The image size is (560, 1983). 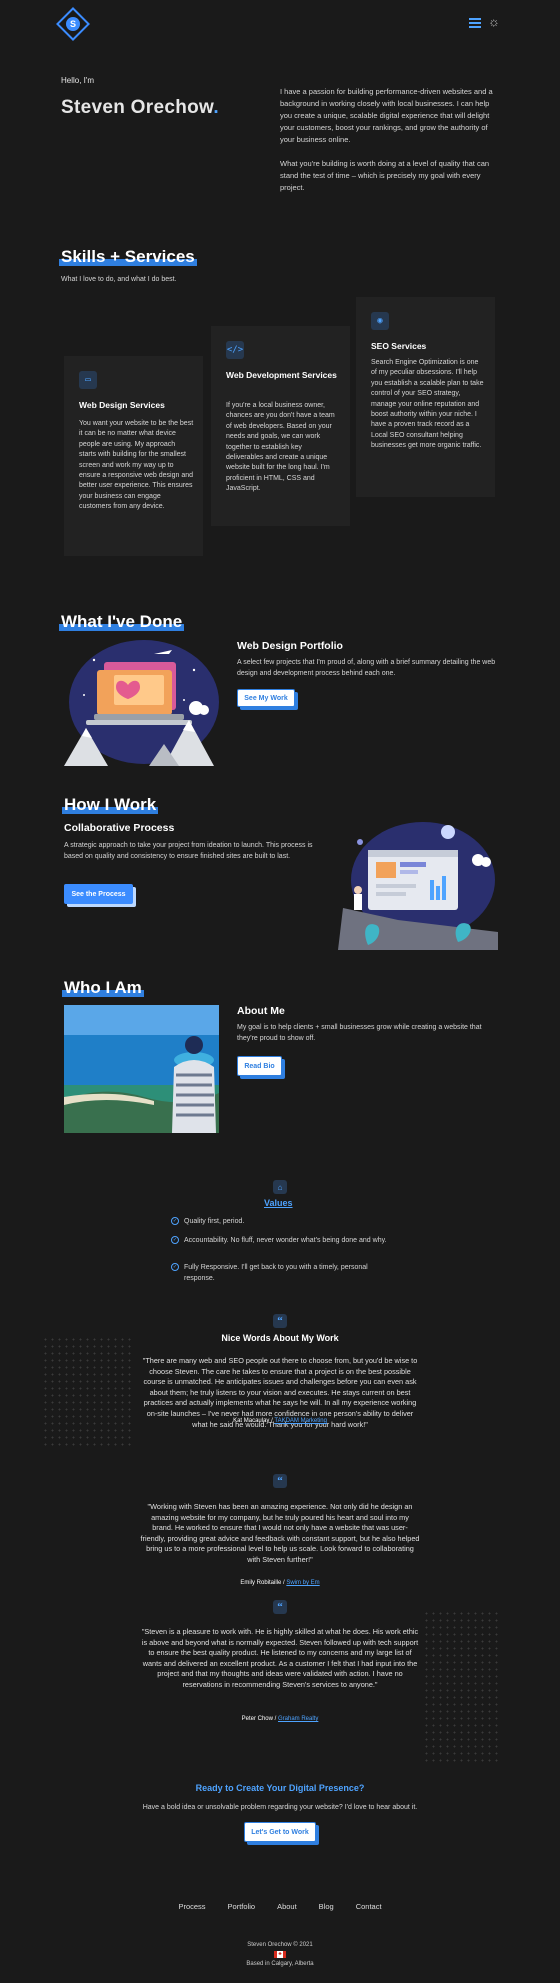 What do you see at coordinates (119, 828) in the screenshot?
I see `how-title: Collaborative Process` at bounding box center [119, 828].